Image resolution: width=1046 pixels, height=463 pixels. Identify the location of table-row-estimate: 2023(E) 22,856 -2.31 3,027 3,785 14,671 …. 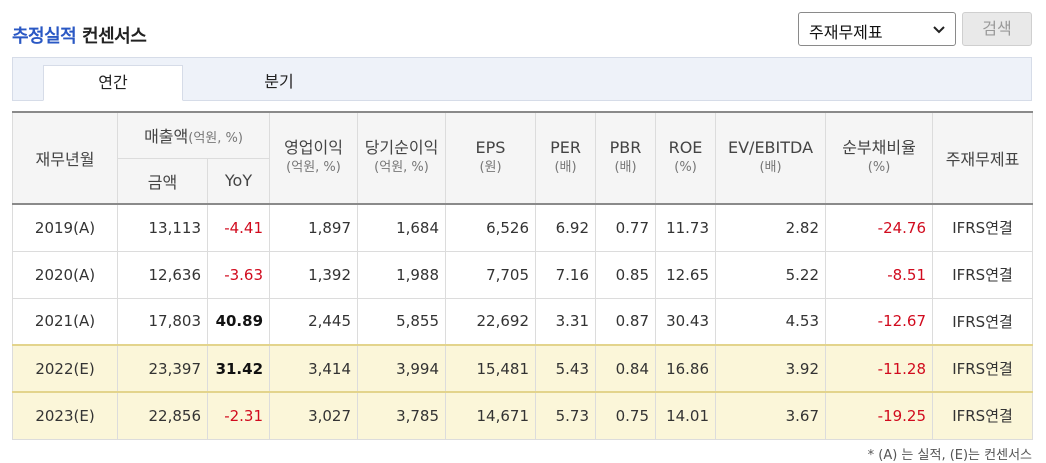
(523, 415).